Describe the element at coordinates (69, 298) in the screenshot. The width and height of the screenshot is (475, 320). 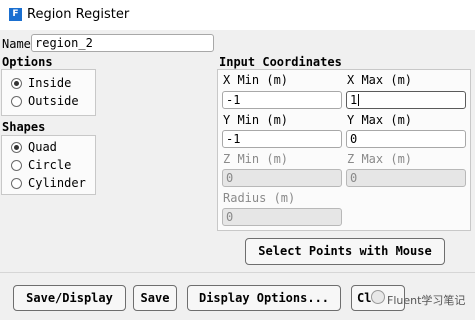
I see `save-display-button: Save/Display` at that location.